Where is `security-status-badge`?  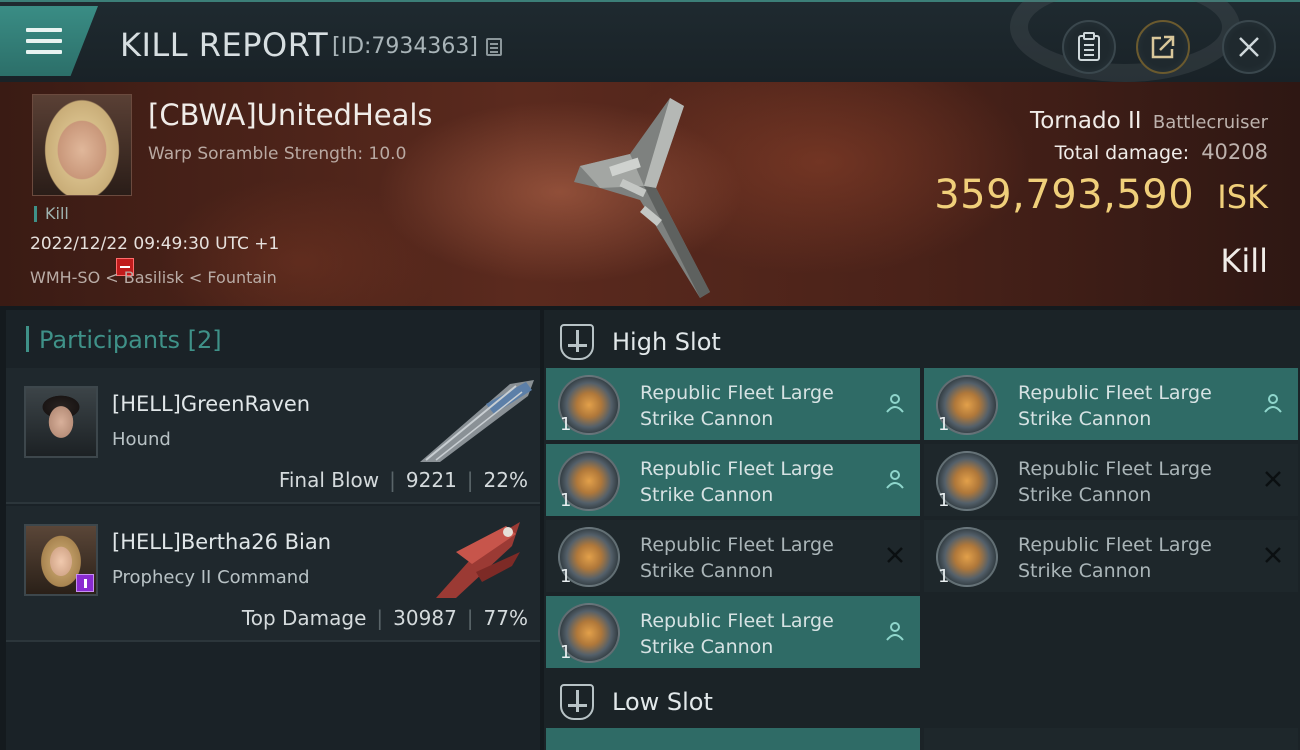
security-status-badge is located at coordinates (85, 583).